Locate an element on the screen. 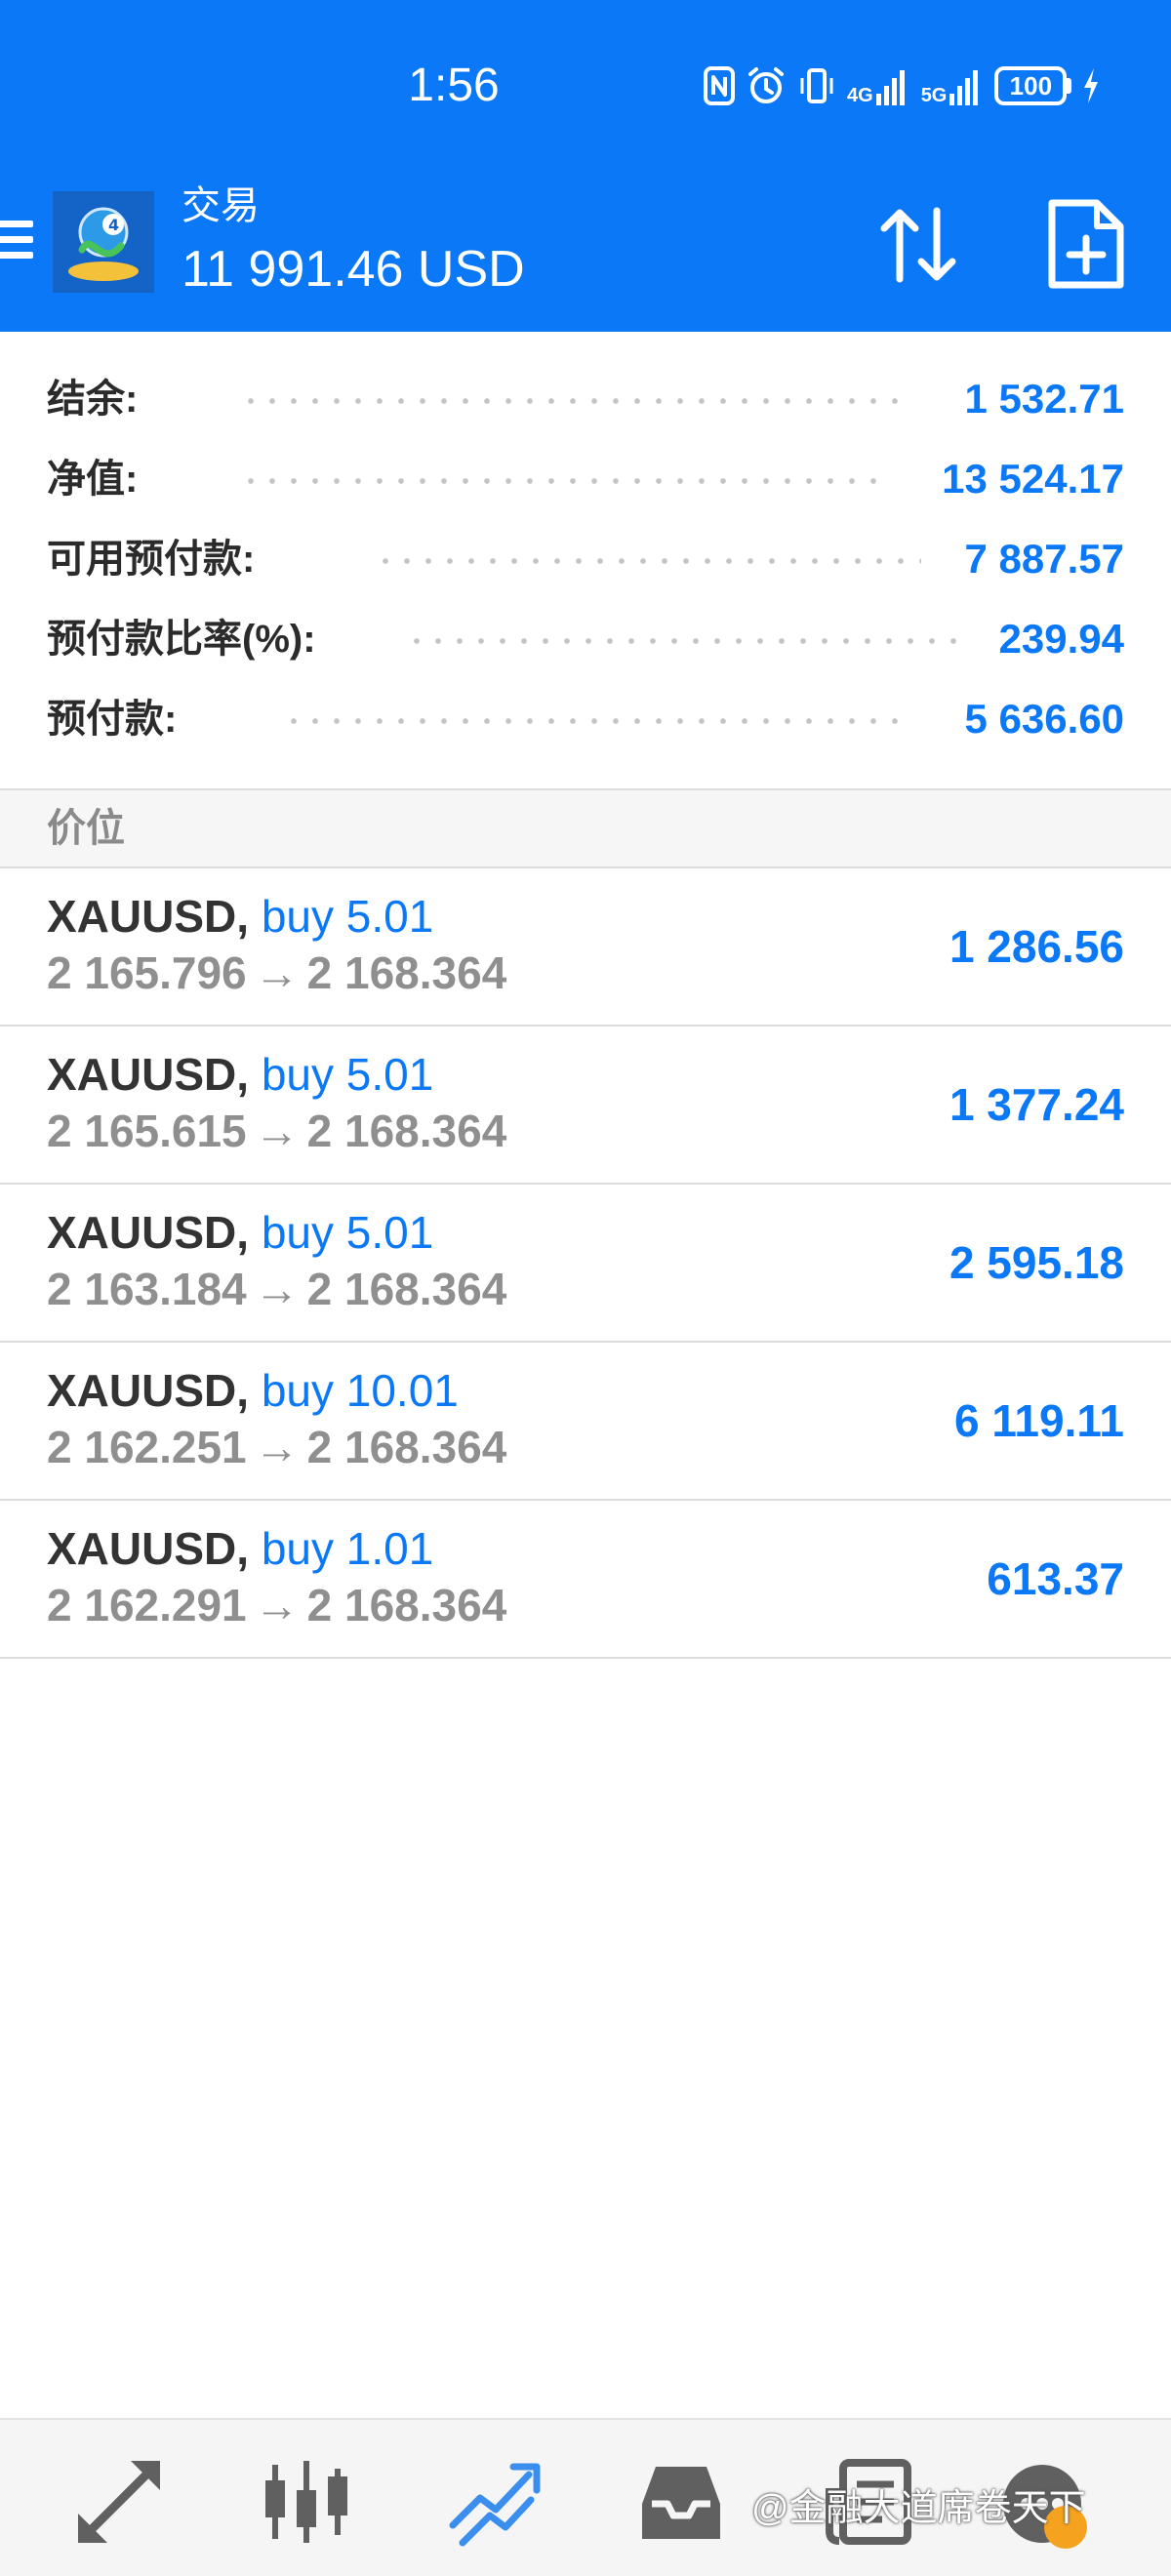  watermark-text: @金融大道席卷天下 is located at coordinates (918, 2508).